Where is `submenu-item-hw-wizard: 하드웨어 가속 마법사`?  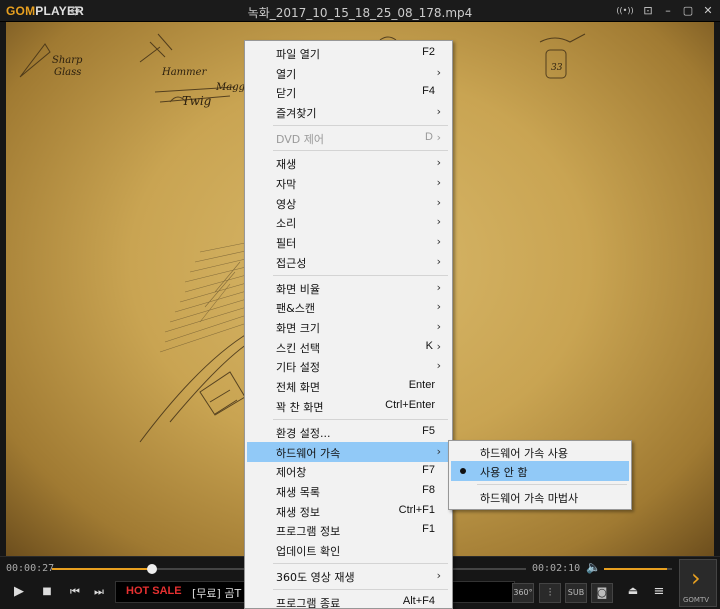
submenu-item-hw-wizard: 하드웨어 가속 마법사 is located at coordinates (540, 497).